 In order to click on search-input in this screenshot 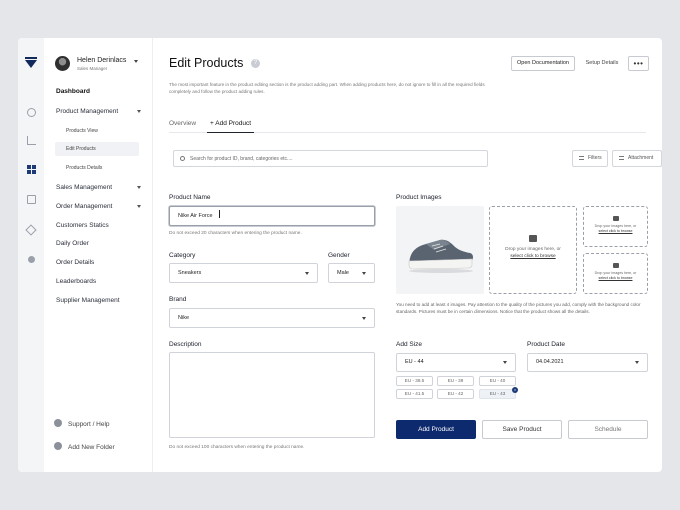, I will do `click(335, 158)`.